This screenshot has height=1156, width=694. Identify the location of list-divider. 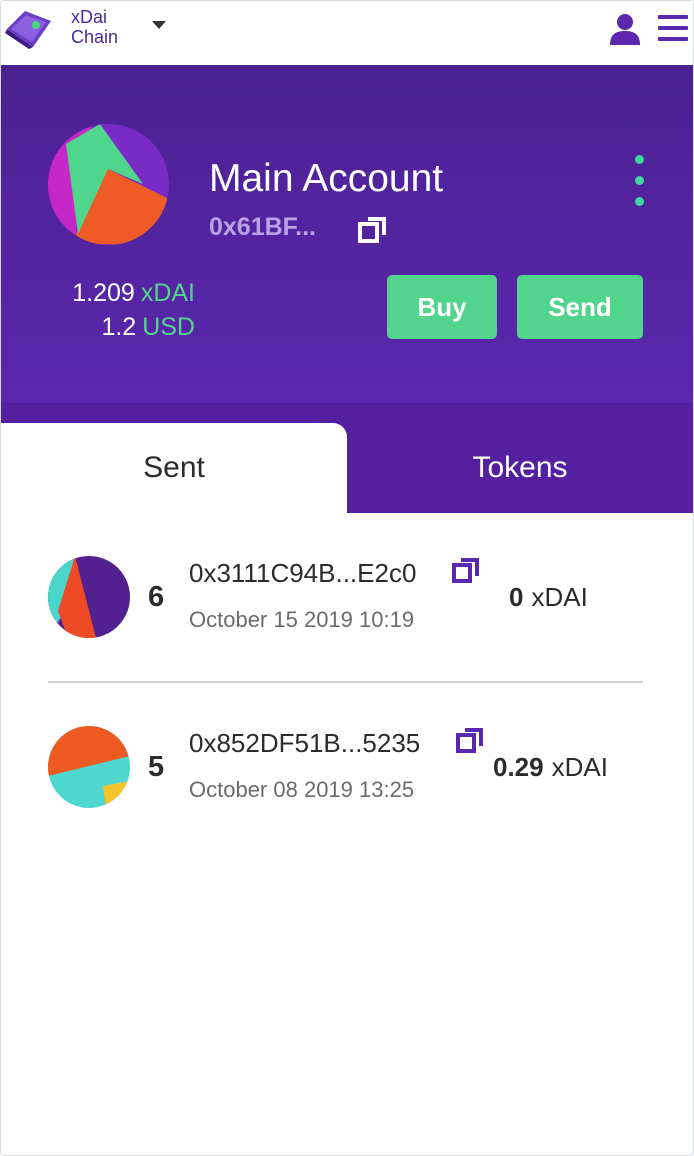
(345, 682).